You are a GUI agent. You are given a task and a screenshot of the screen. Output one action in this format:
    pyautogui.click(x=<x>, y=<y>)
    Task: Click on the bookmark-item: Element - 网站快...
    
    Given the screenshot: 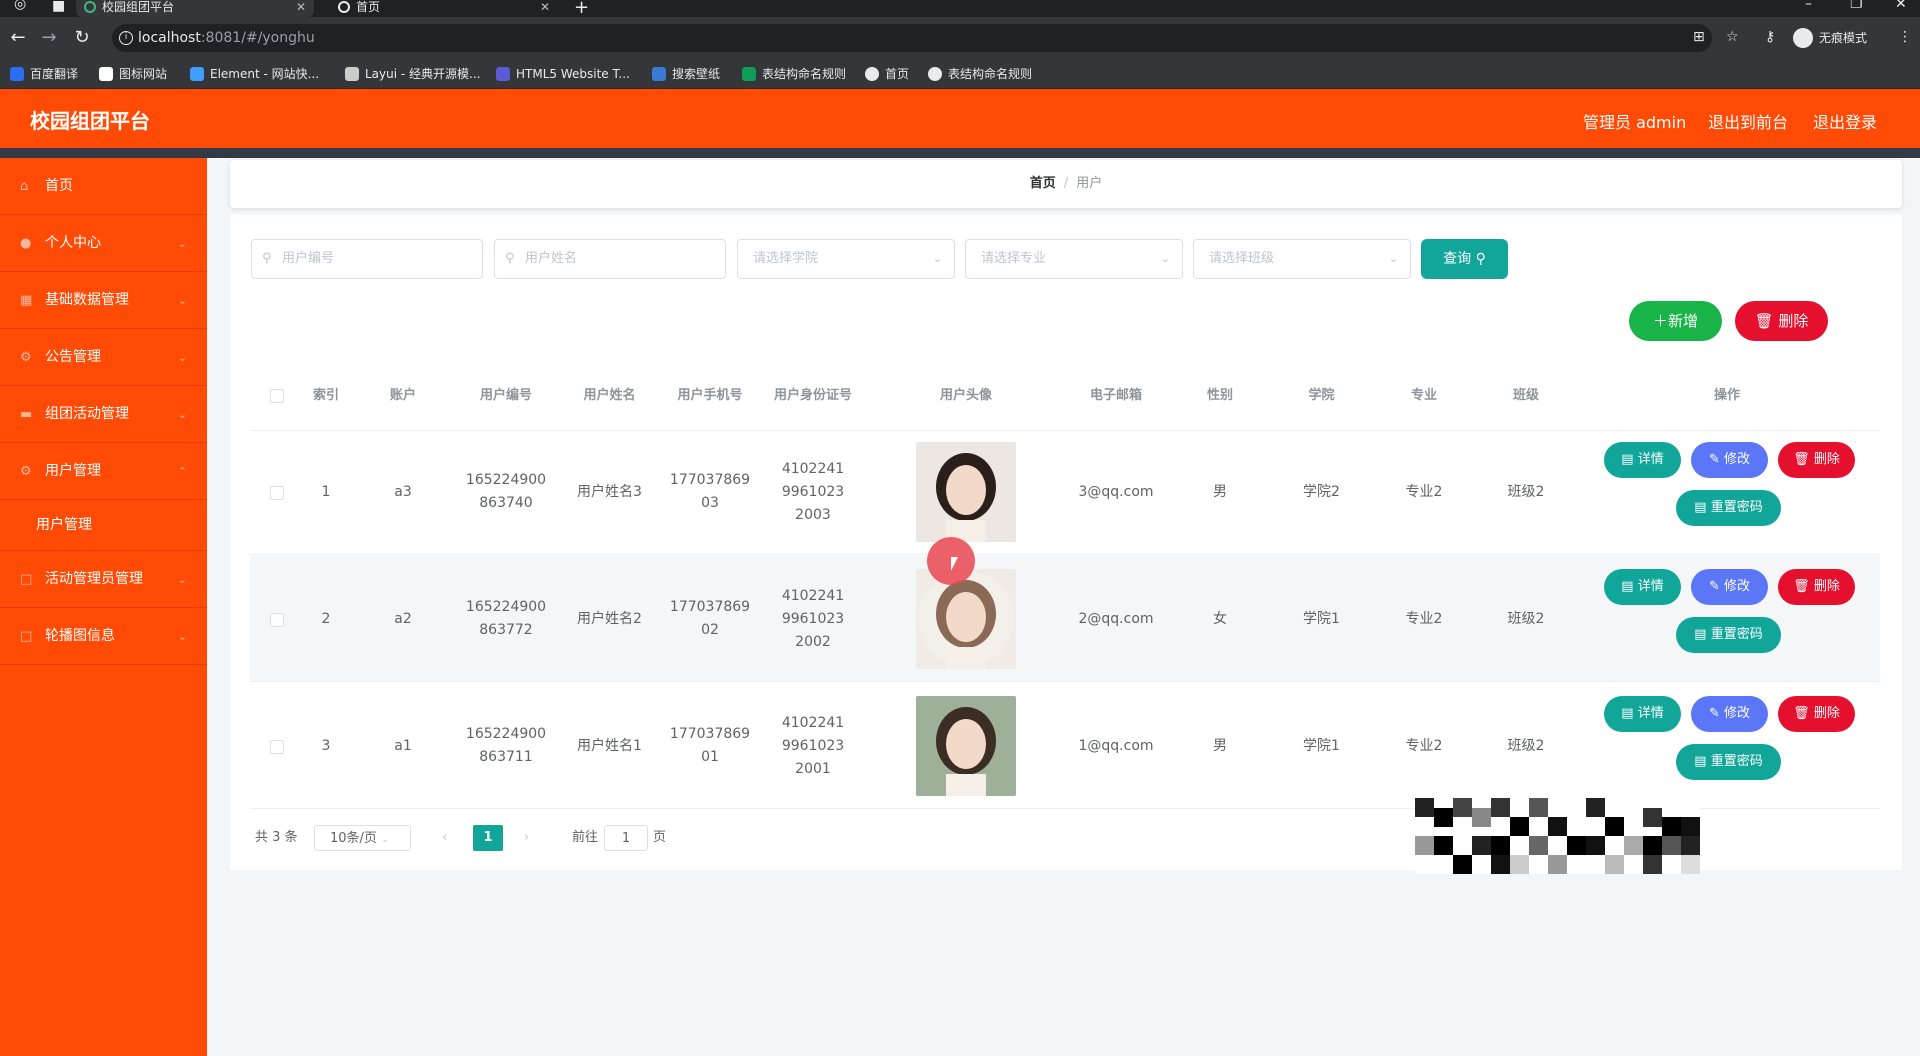 What is the action you would take?
    pyautogui.click(x=254, y=74)
    